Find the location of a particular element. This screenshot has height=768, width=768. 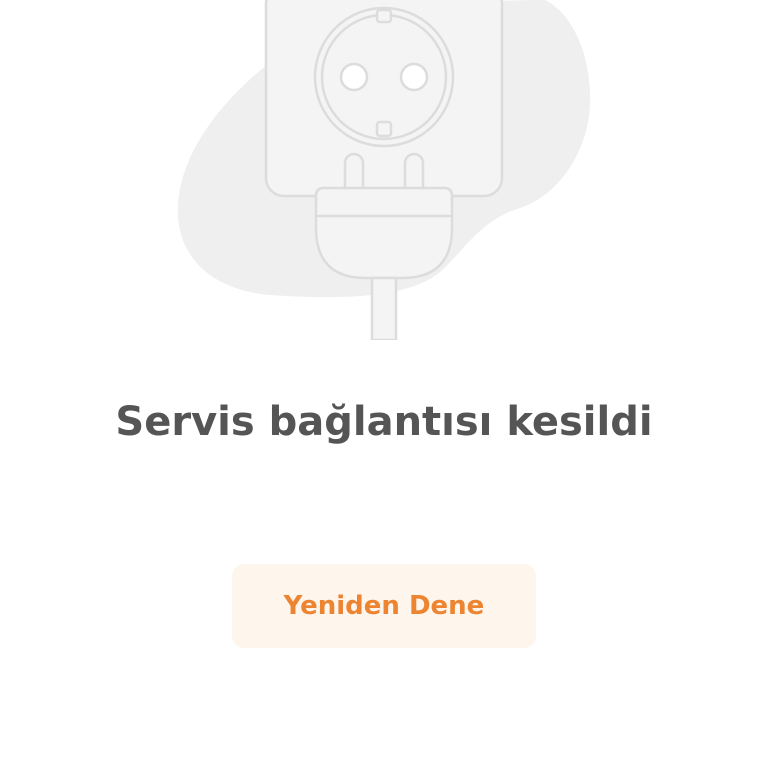

socket-hole-left is located at coordinates (354, 77).